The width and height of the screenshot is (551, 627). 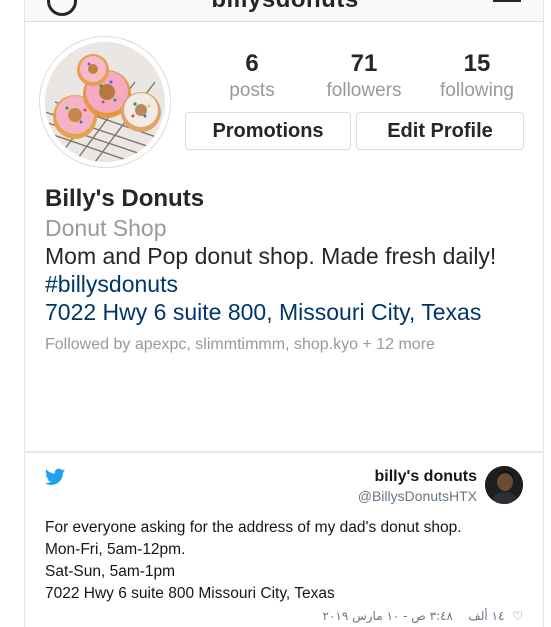 I want to click on tweet-avatar, so click(x=504, y=485).